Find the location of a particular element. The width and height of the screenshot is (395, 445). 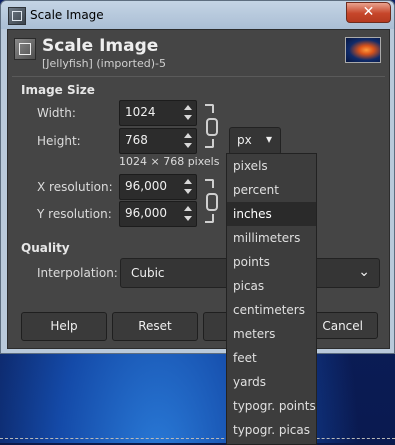

y-resolution-field: 96,000 is located at coordinates (158, 214).